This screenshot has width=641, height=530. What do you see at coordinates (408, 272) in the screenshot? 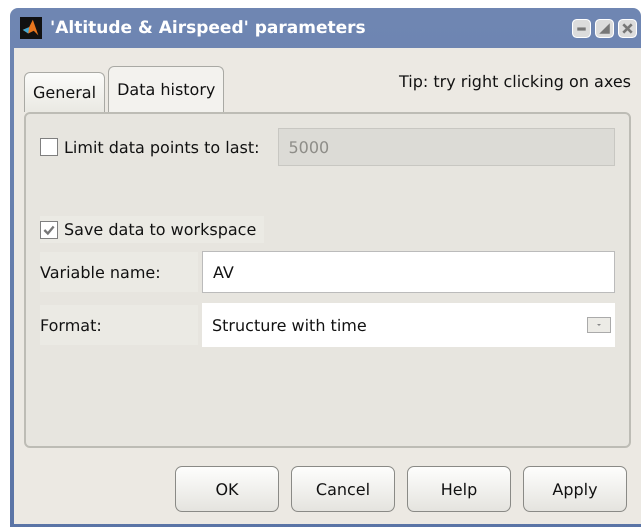
I see `variable-name-field: AV` at bounding box center [408, 272].